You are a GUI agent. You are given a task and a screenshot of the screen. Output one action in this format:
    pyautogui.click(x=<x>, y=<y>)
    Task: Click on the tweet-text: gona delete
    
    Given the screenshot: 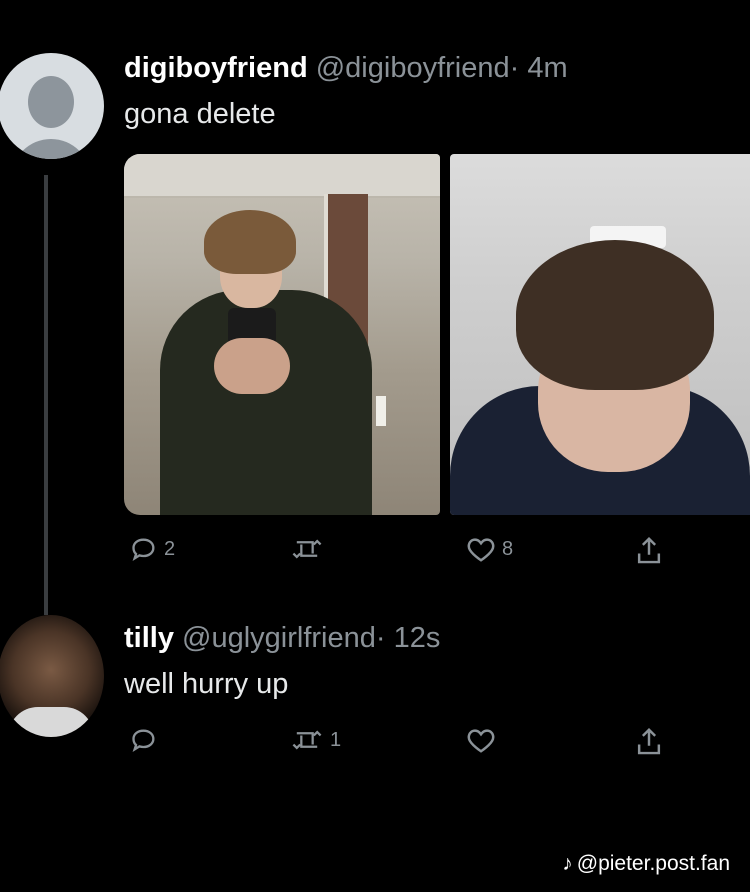 What is the action you would take?
    pyautogui.click(x=200, y=114)
    